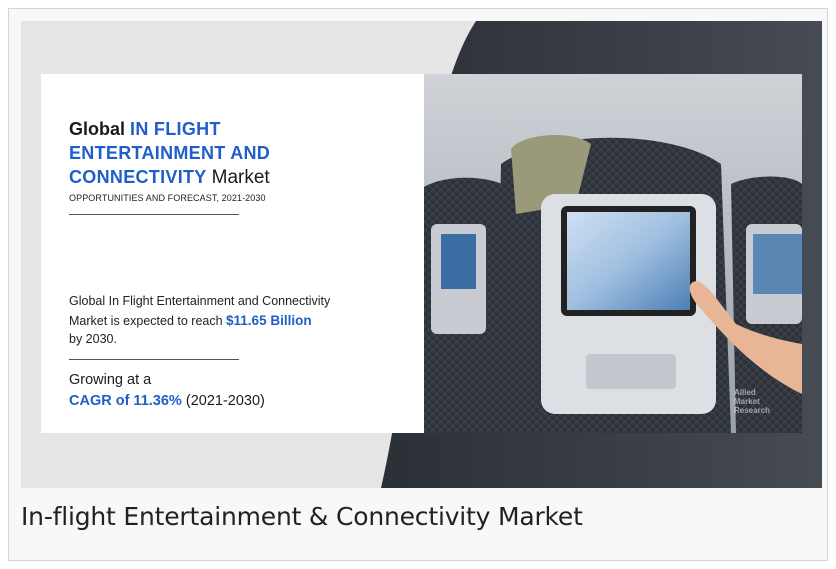 This screenshot has height=569, width=836. Describe the element at coordinates (138, 177) in the screenshot. I see `title-highlight-3: CONNECTIVITY` at that location.